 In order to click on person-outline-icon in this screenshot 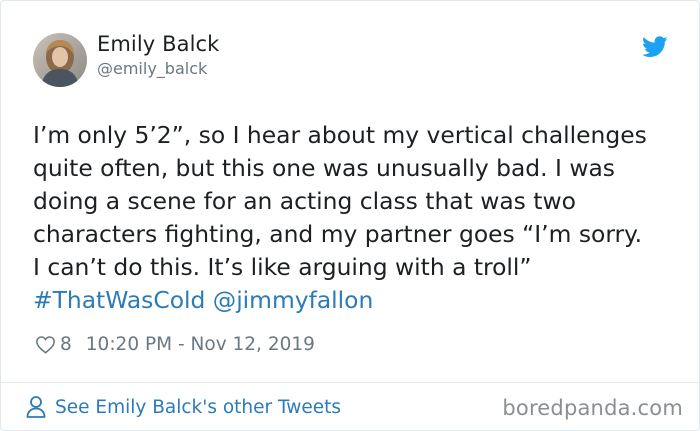, I will do `click(36, 407)`.